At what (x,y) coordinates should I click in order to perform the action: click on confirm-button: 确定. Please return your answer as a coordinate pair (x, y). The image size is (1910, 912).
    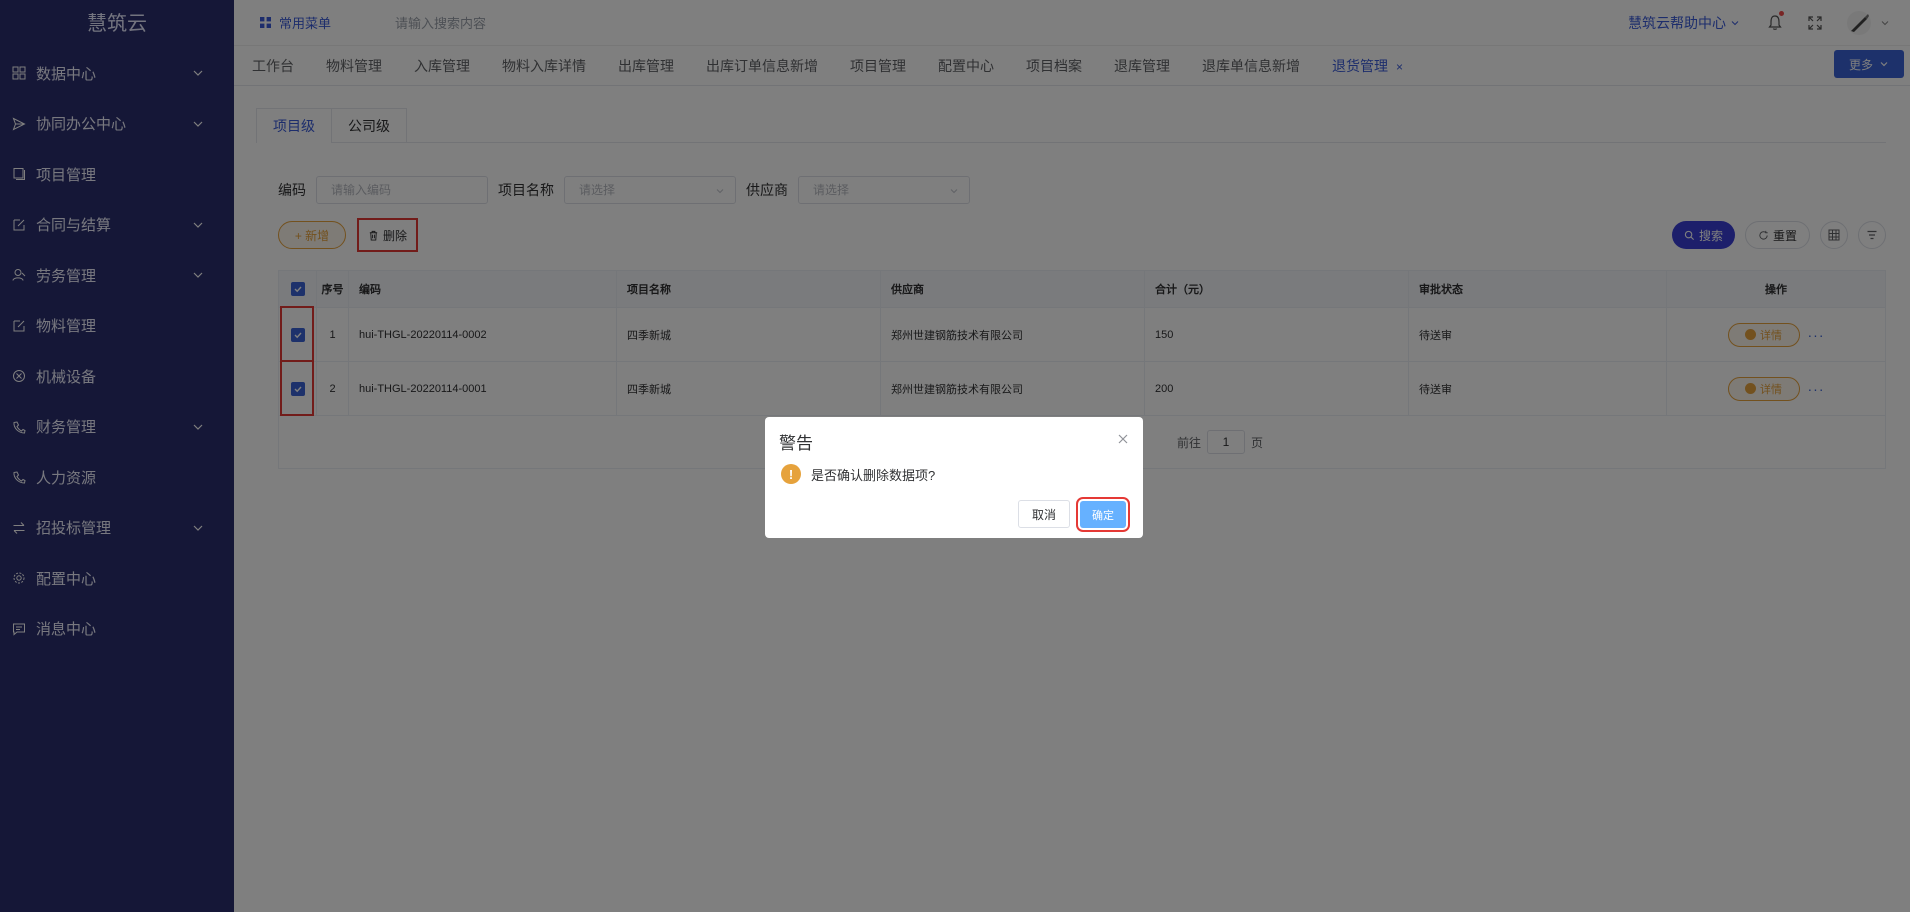
    Looking at the image, I should click on (1103, 514).